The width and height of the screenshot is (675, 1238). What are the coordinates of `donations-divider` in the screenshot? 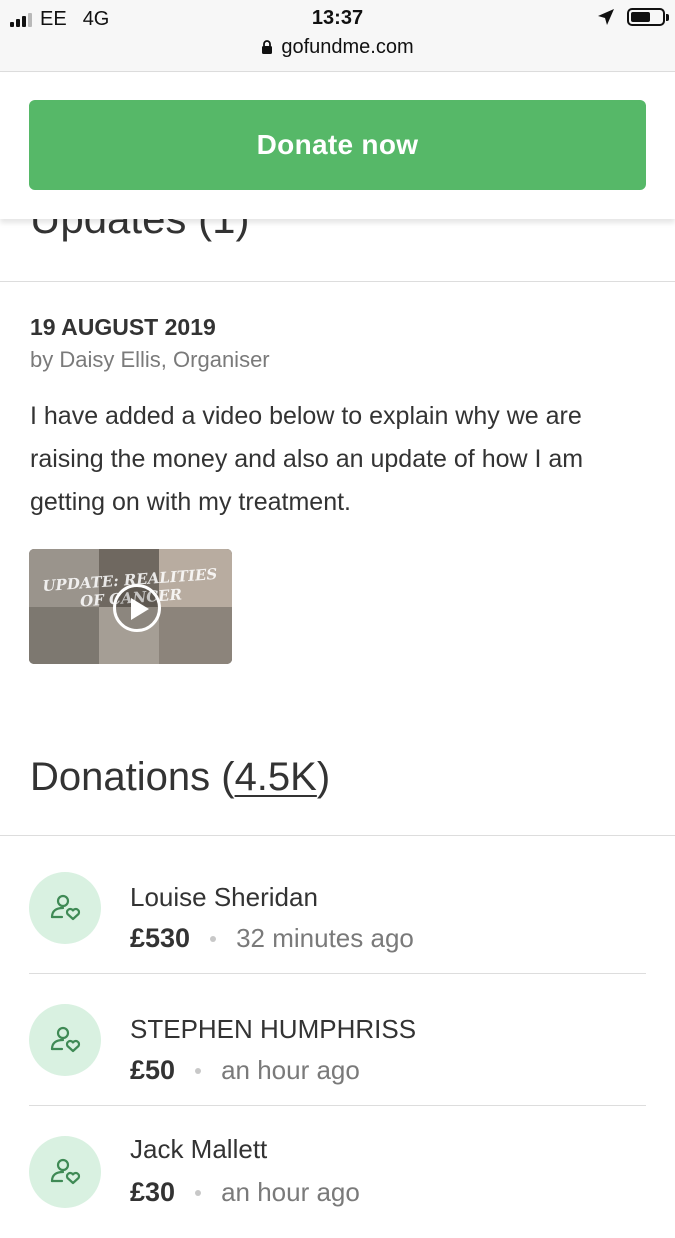 It's located at (337, 835).